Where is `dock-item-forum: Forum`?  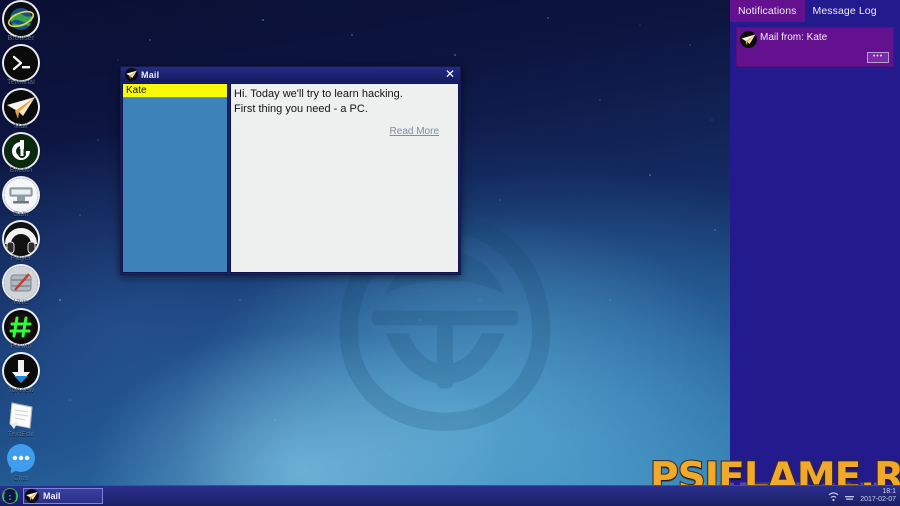 dock-item-forum: Forum is located at coordinates (21, 332).